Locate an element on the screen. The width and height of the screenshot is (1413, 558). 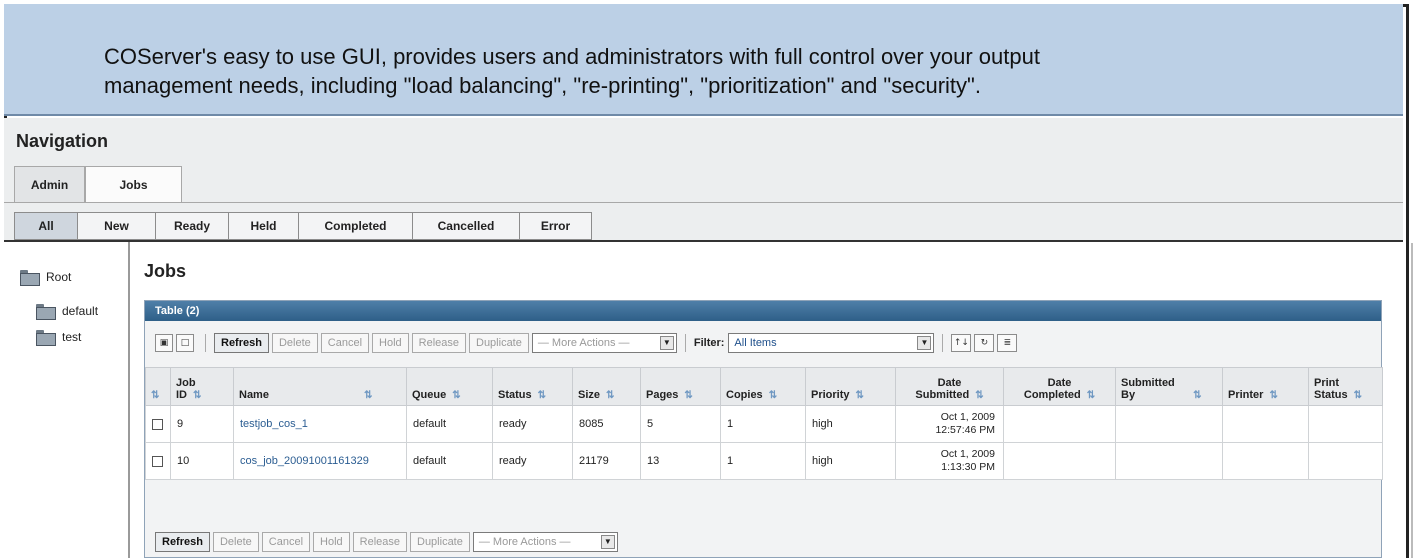
subtab-cancelled: Cancelled is located at coordinates (466, 226).